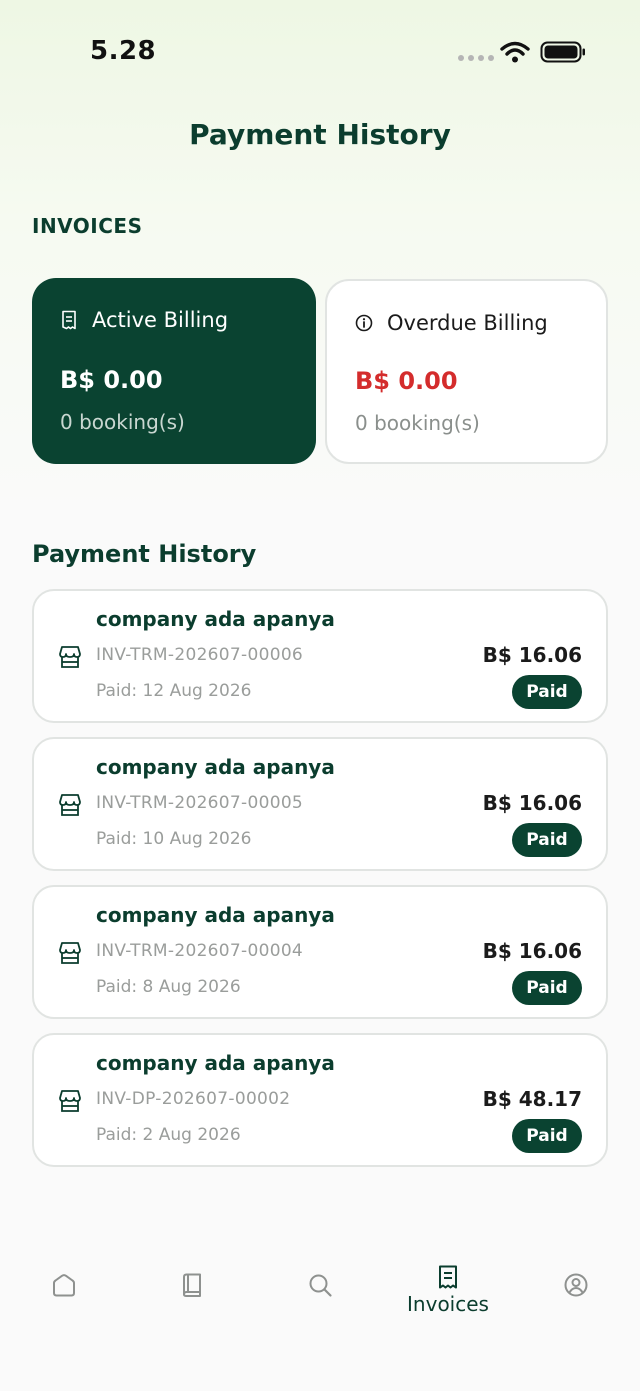  I want to click on active-billing-card: Active Billing B$ 0.00 0 booking(s), so click(174, 371).